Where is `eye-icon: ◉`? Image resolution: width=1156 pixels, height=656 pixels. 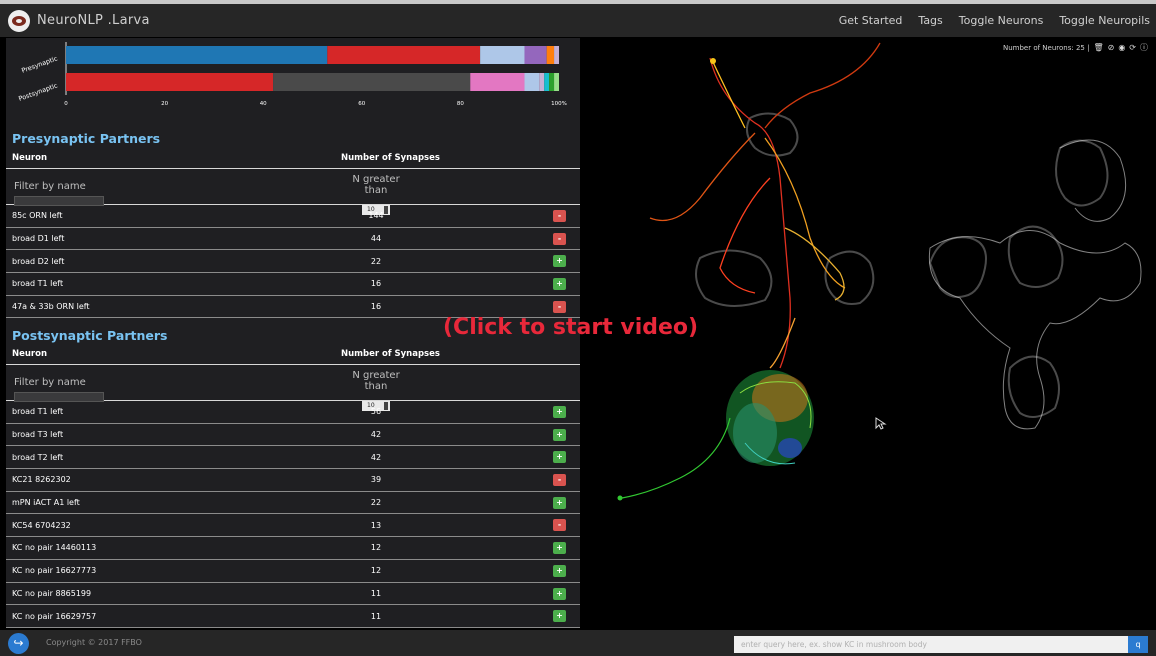 eye-icon: ◉ is located at coordinates (1121, 47).